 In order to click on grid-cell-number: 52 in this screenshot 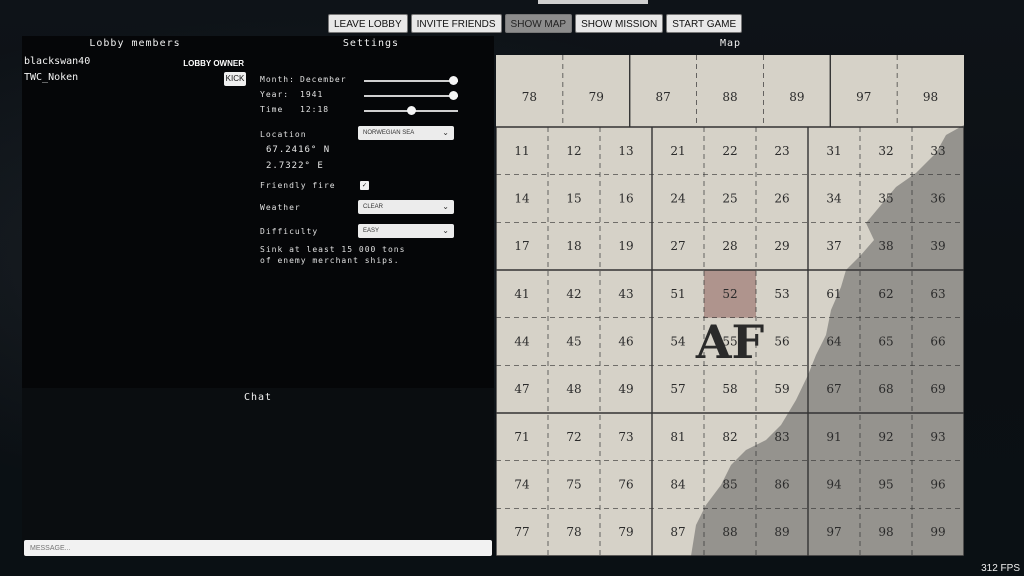, I will do `click(729, 294)`.